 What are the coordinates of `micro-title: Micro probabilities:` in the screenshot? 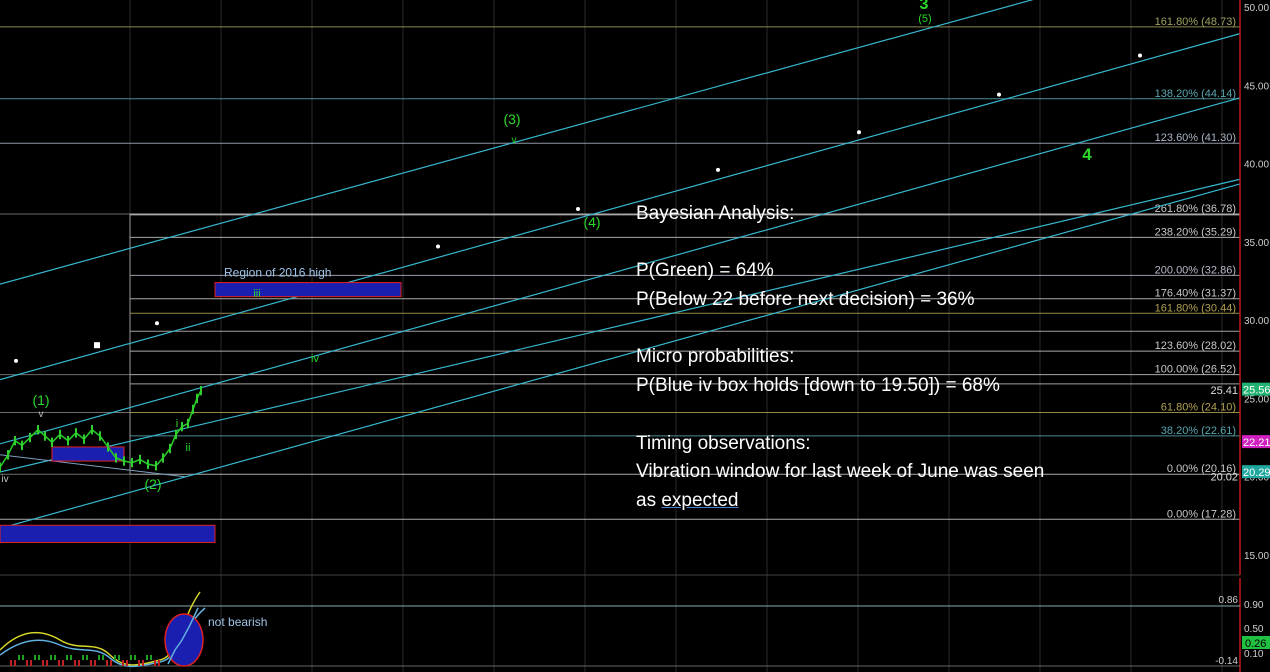 It's located at (715, 357).